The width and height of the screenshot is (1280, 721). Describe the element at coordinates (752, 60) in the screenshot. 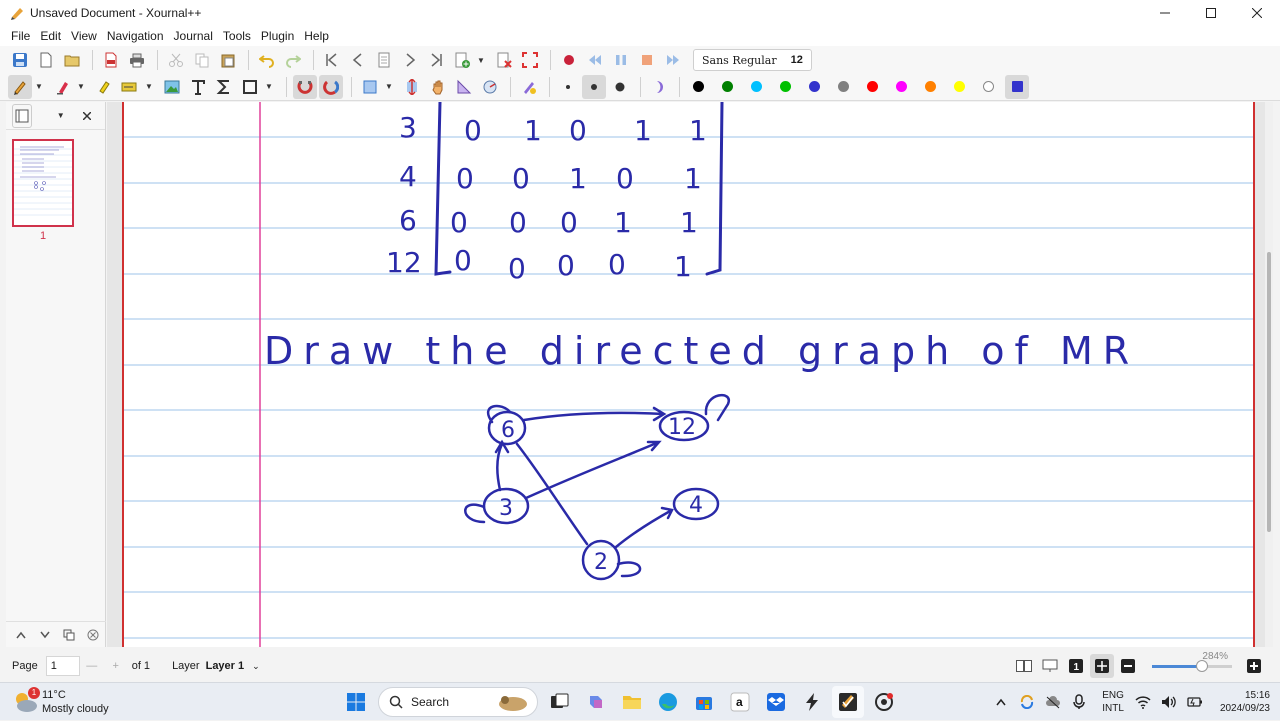

I see `font-selector: Sans Regular 12` at that location.